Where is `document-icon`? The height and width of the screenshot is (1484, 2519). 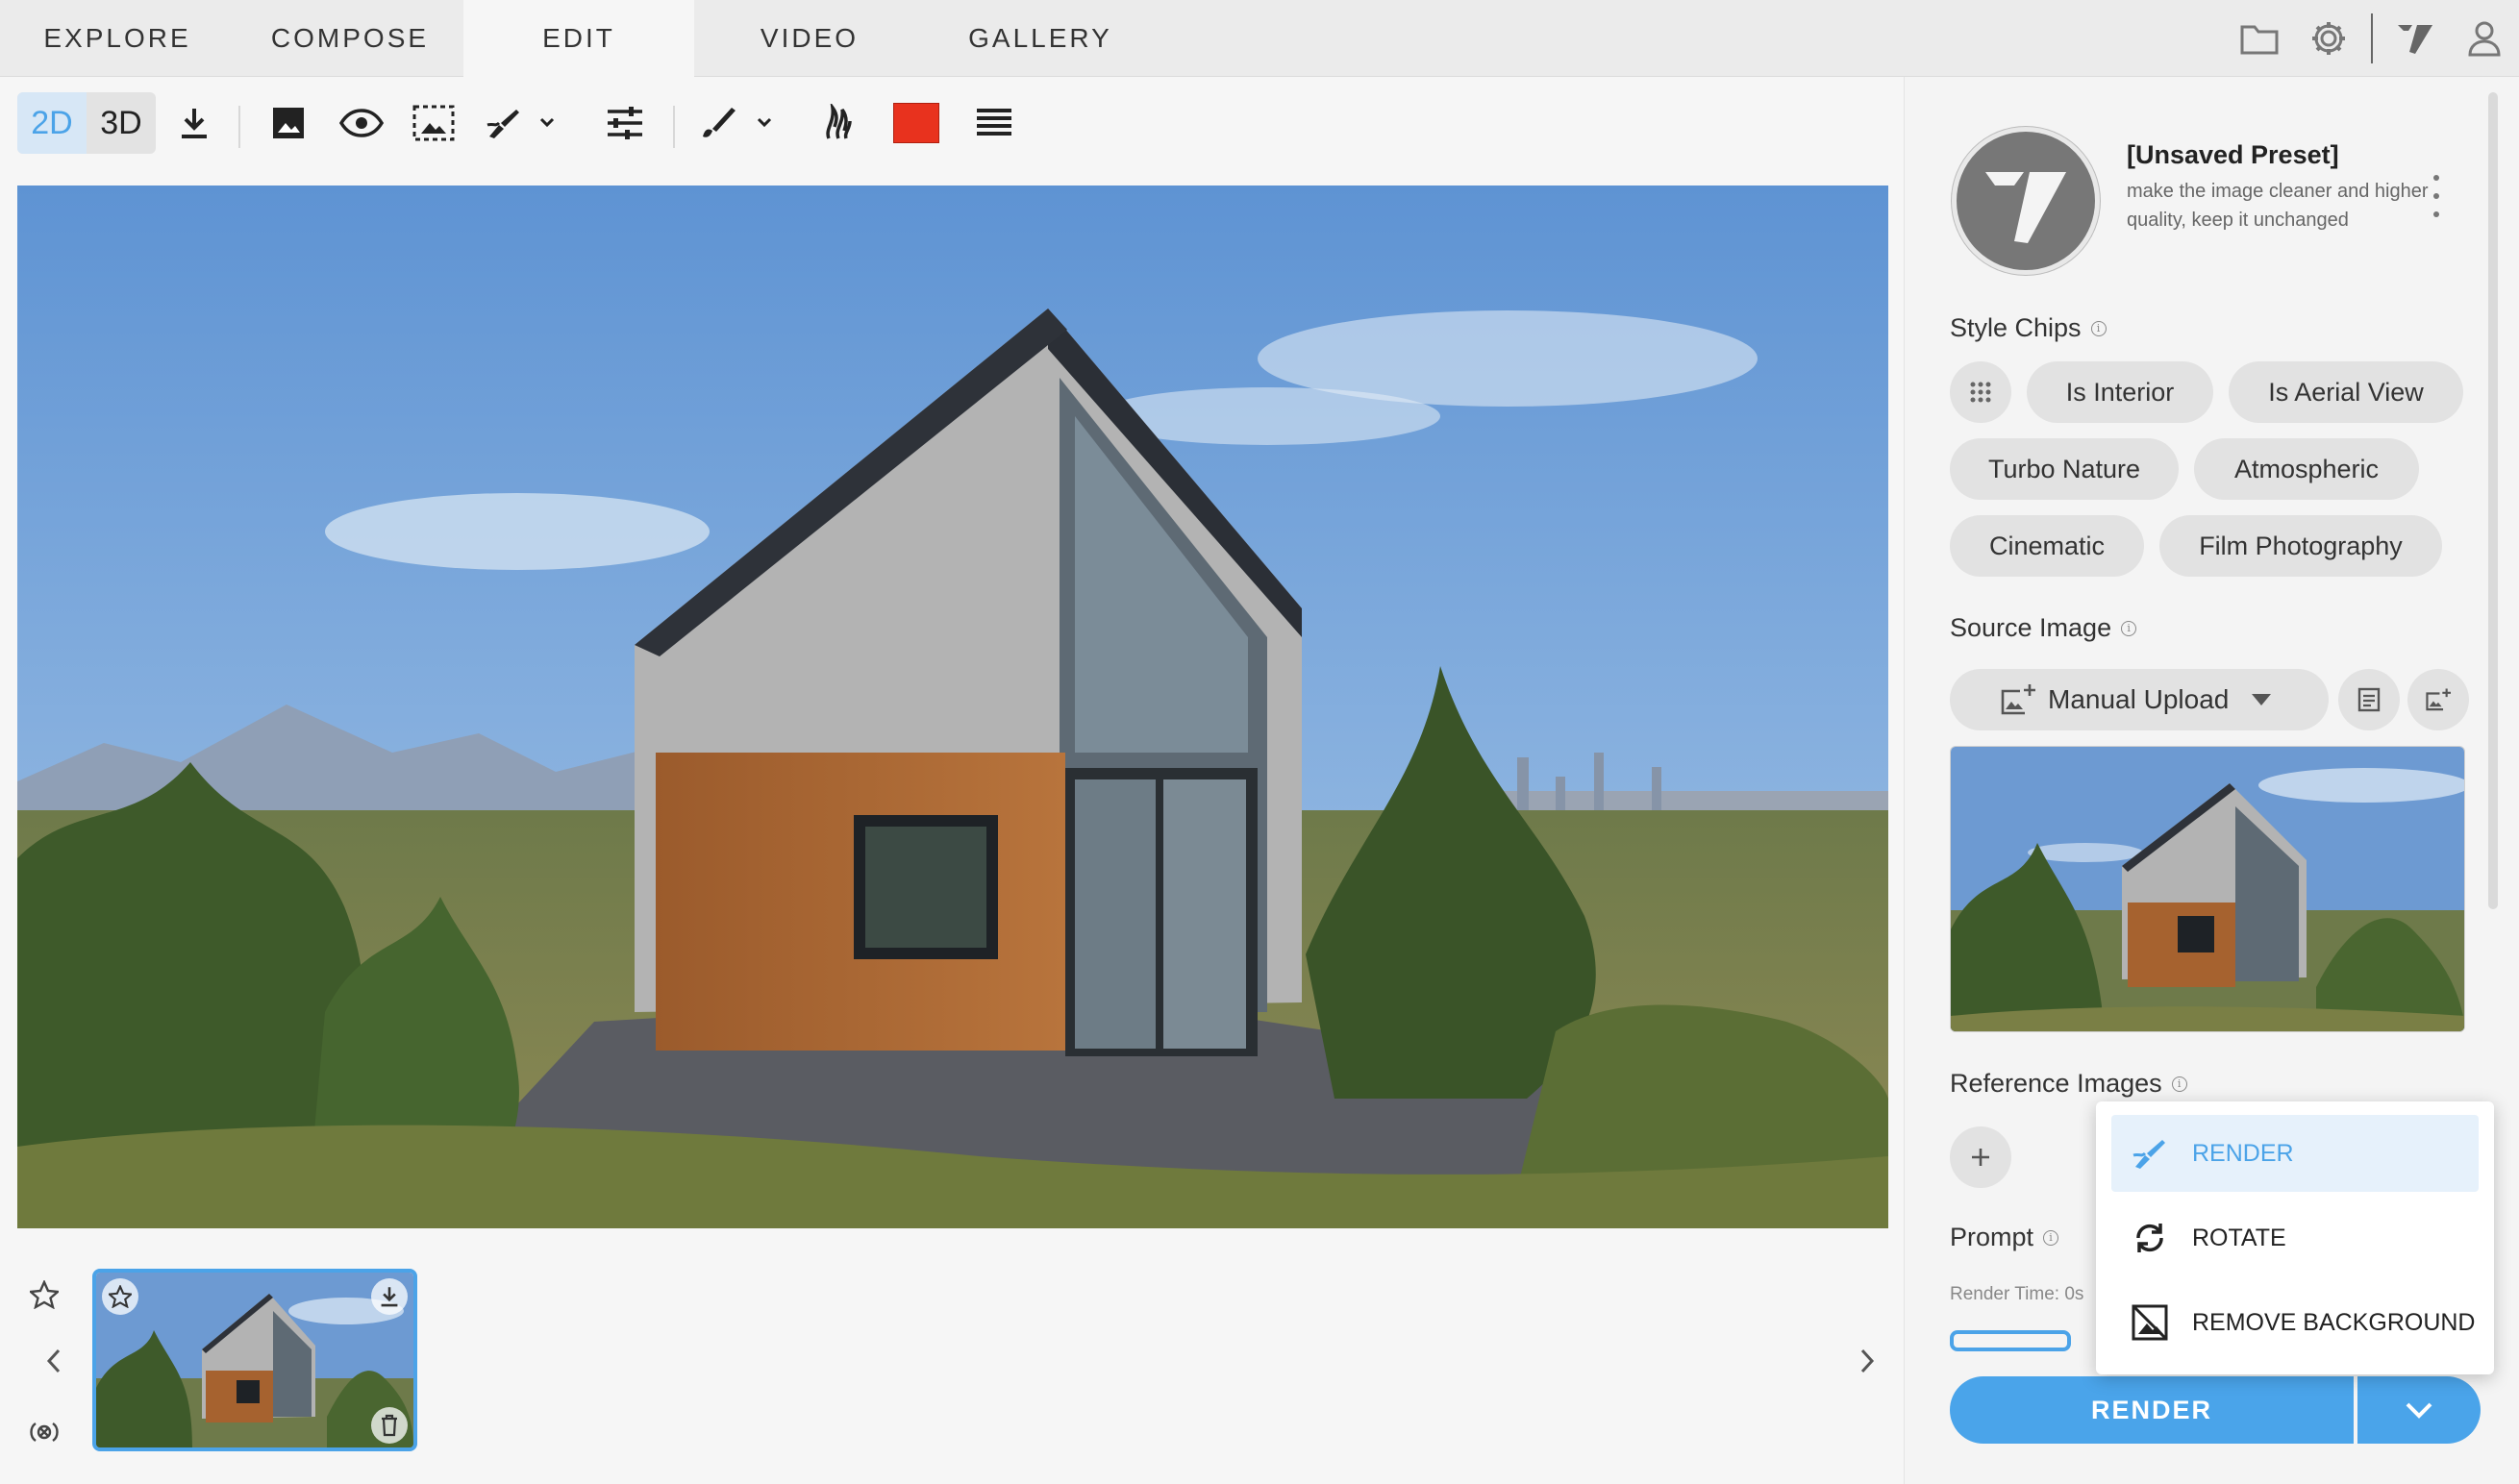 document-icon is located at coordinates (2369, 699).